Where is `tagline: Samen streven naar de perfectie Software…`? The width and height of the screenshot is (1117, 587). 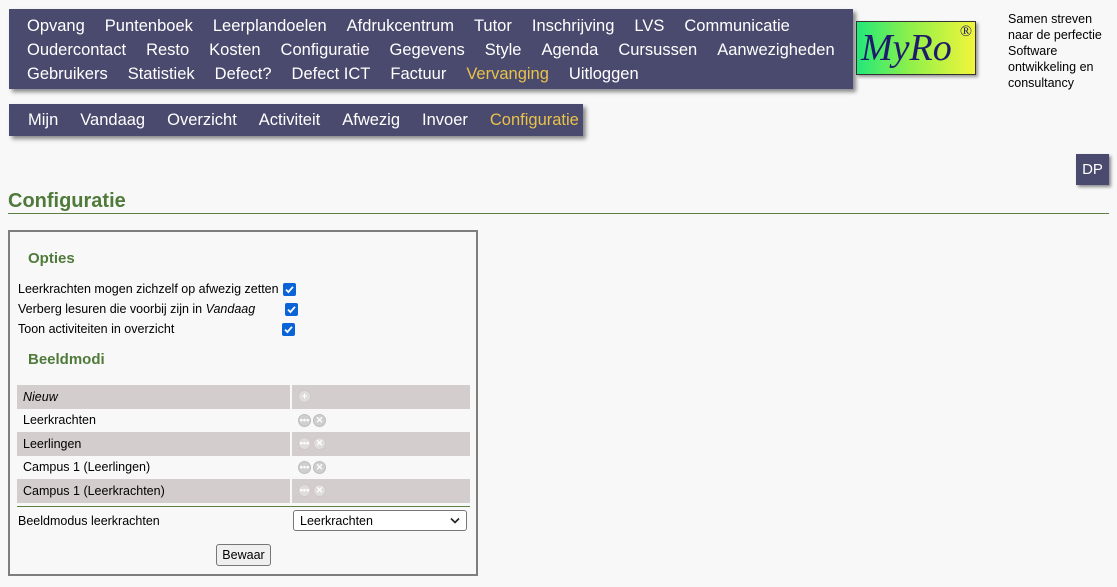
tagline: Samen streven naar de perfectie Software… is located at coordinates (1062, 51).